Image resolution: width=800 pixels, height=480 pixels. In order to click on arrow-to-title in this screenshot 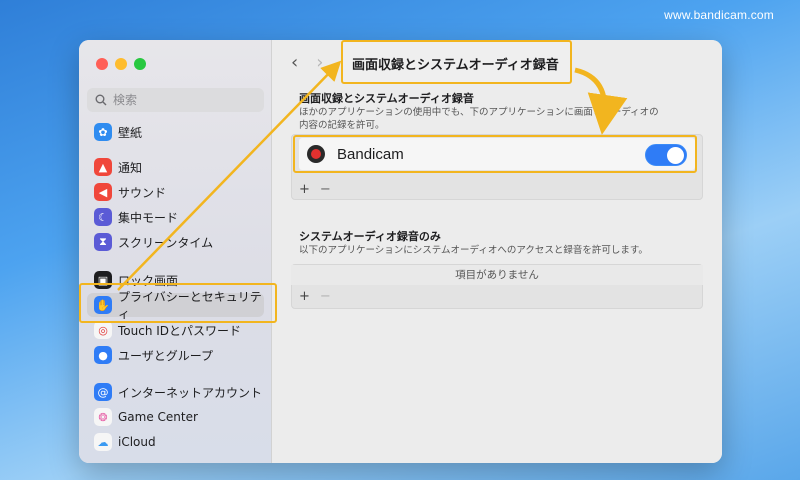, I will do `click(229, 175)`.